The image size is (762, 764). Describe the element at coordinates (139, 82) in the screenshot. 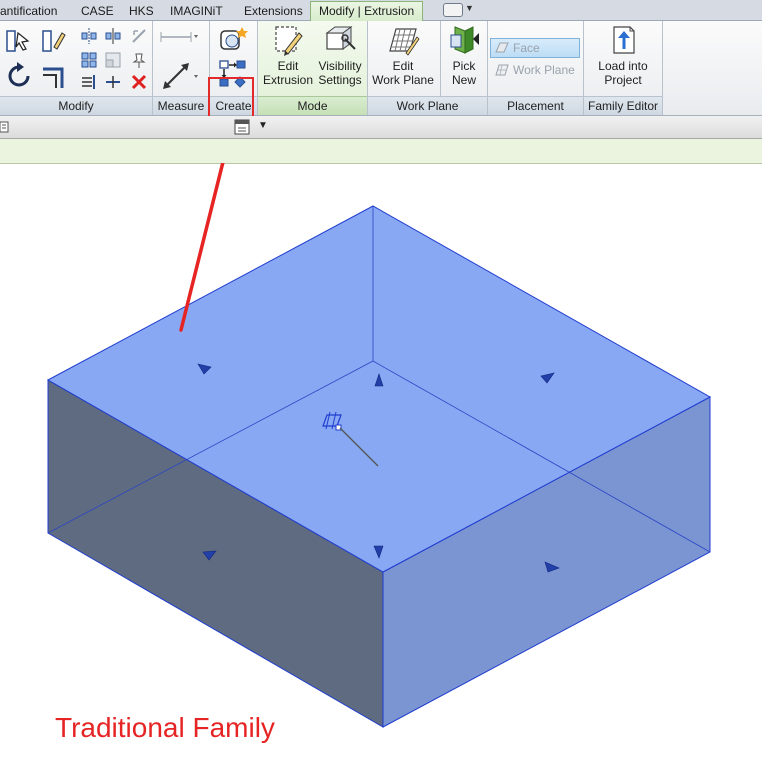

I see `delete-icon` at that location.